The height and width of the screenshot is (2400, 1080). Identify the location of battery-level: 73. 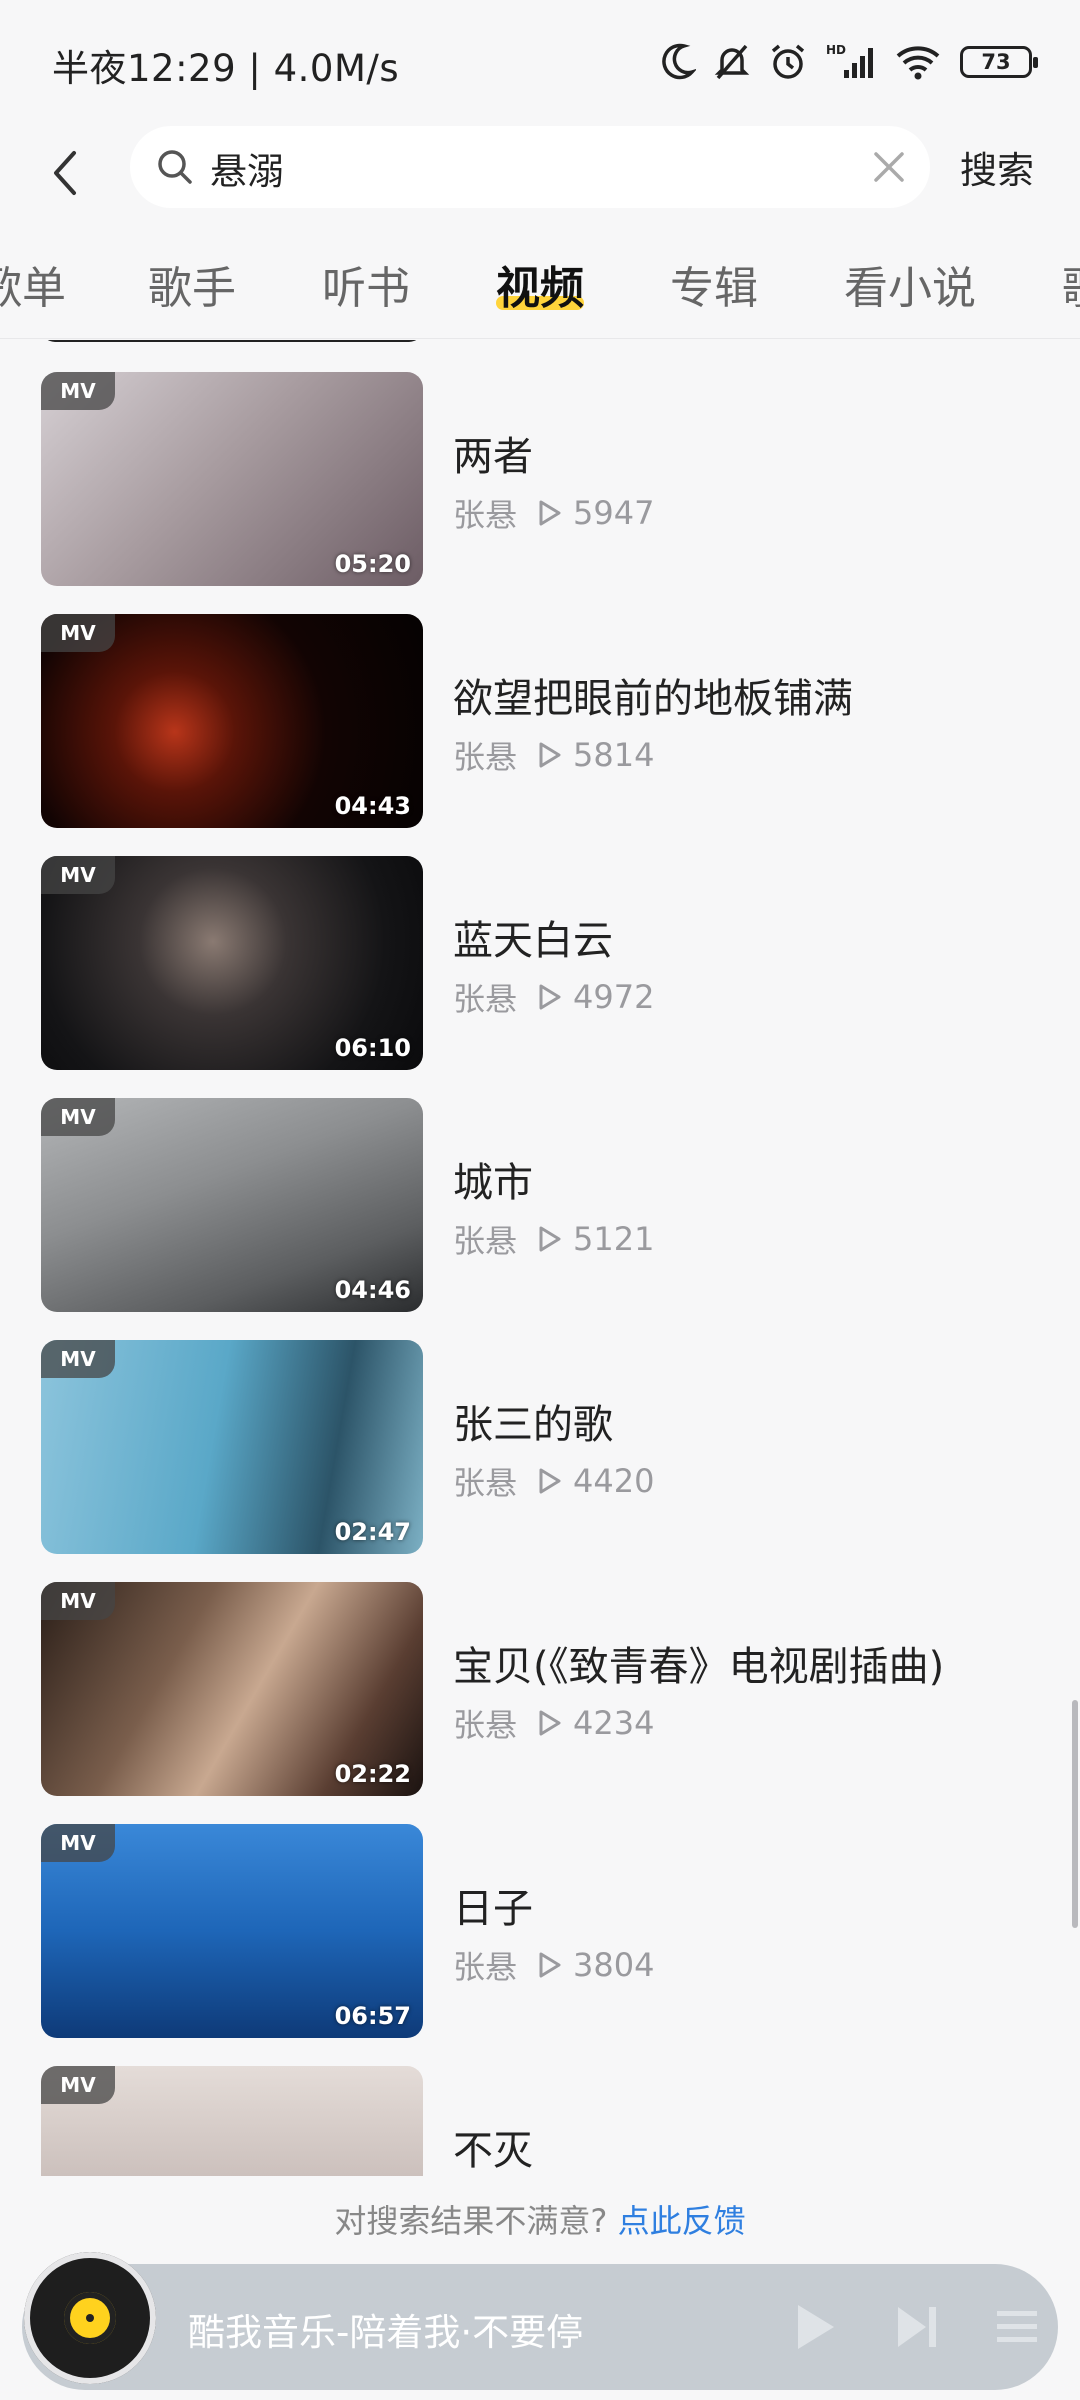
(996, 62).